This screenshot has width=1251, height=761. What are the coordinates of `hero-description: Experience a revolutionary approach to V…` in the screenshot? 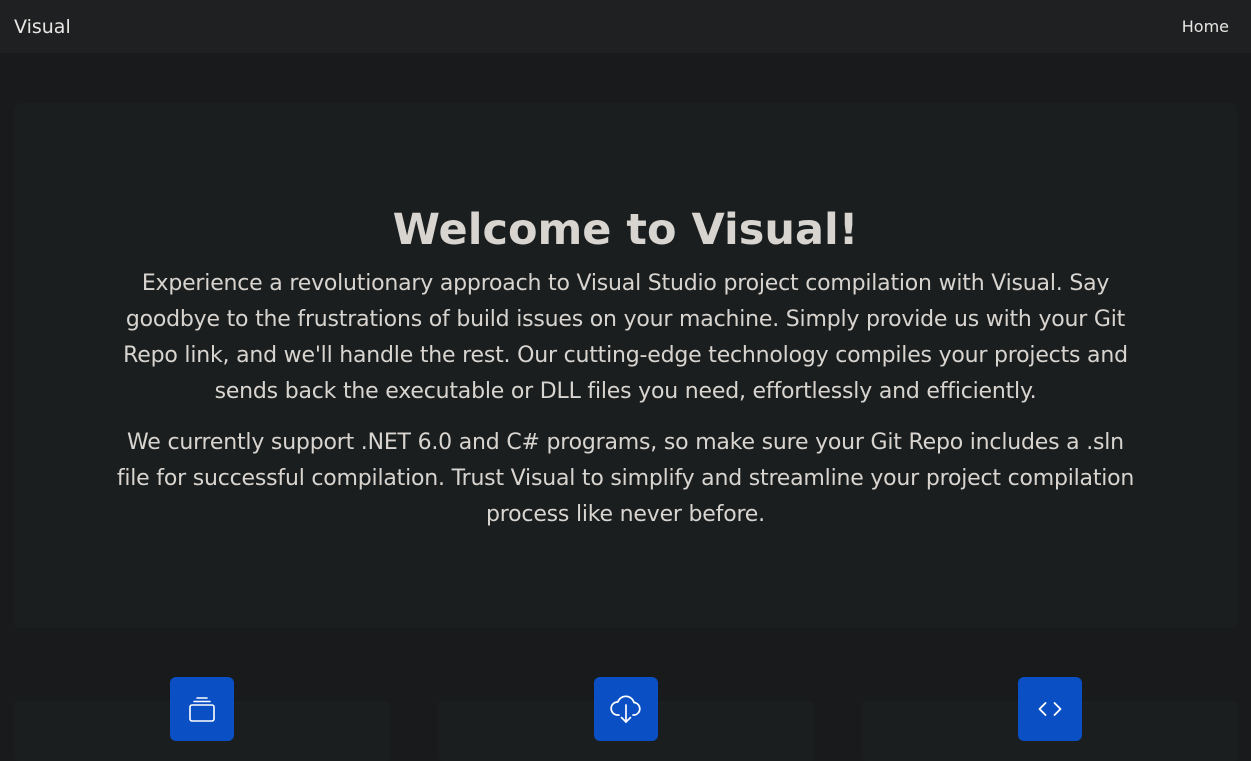 It's located at (625, 337).